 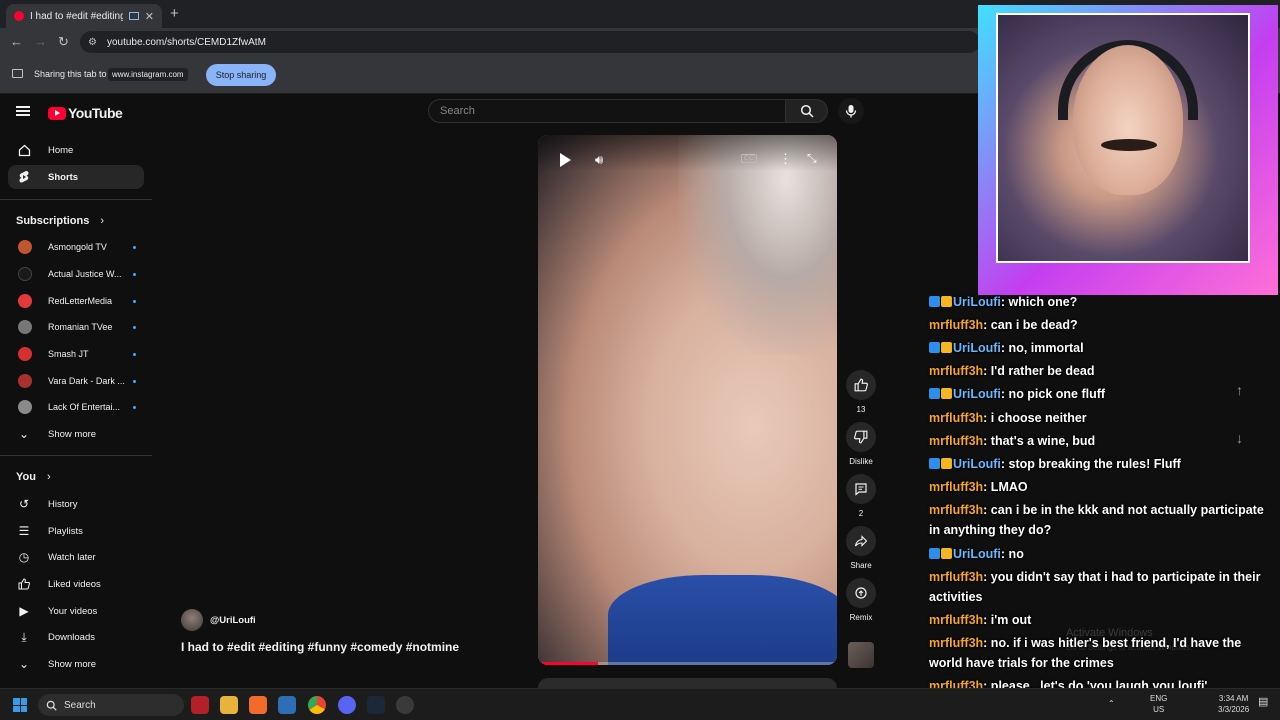 I want to click on video-frame-detail, so click(x=722, y=620).